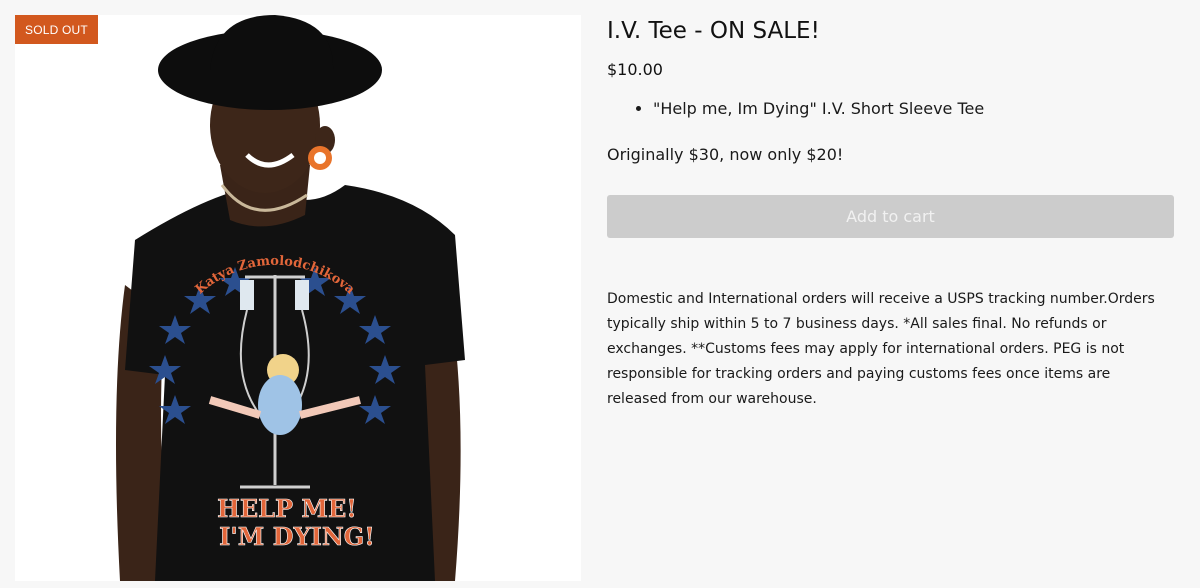 The width and height of the screenshot is (1200, 588). What do you see at coordinates (56, 29) in the screenshot?
I see `sold-out-badge: SOLD OUT` at bounding box center [56, 29].